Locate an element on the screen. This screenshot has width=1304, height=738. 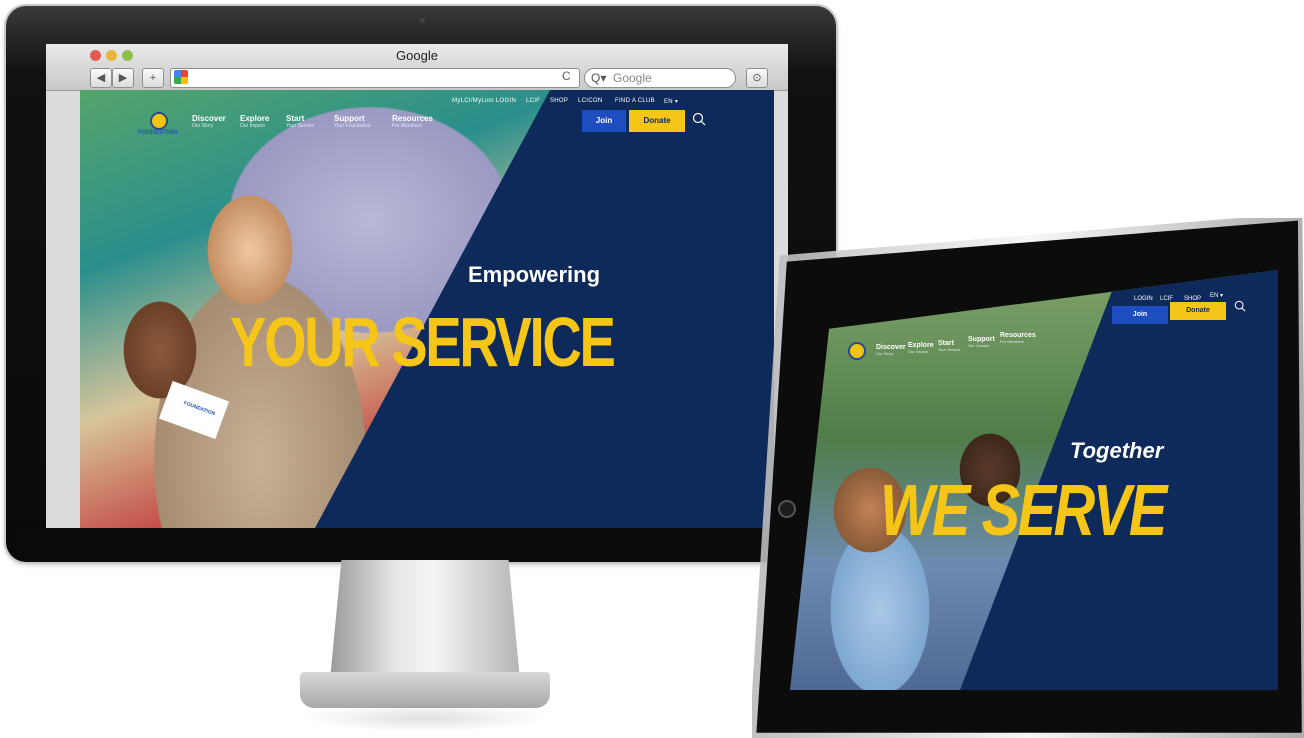
back-button: ◀ is located at coordinates (101, 78).